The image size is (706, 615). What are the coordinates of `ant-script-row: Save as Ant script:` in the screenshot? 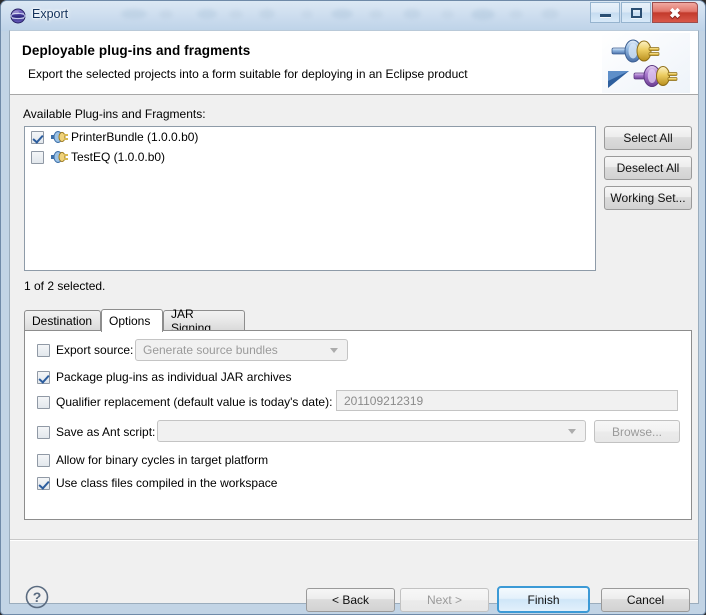 It's located at (96, 432).